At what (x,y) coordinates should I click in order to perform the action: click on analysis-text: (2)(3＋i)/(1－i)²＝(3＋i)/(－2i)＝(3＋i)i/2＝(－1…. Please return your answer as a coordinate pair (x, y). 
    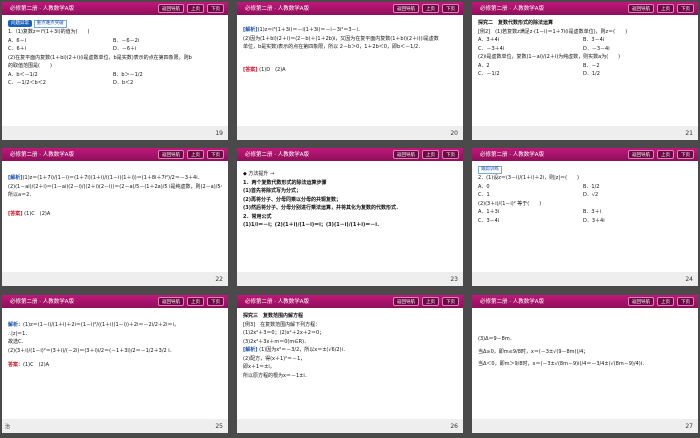
    Looking at the image, I should click on (91, 350).